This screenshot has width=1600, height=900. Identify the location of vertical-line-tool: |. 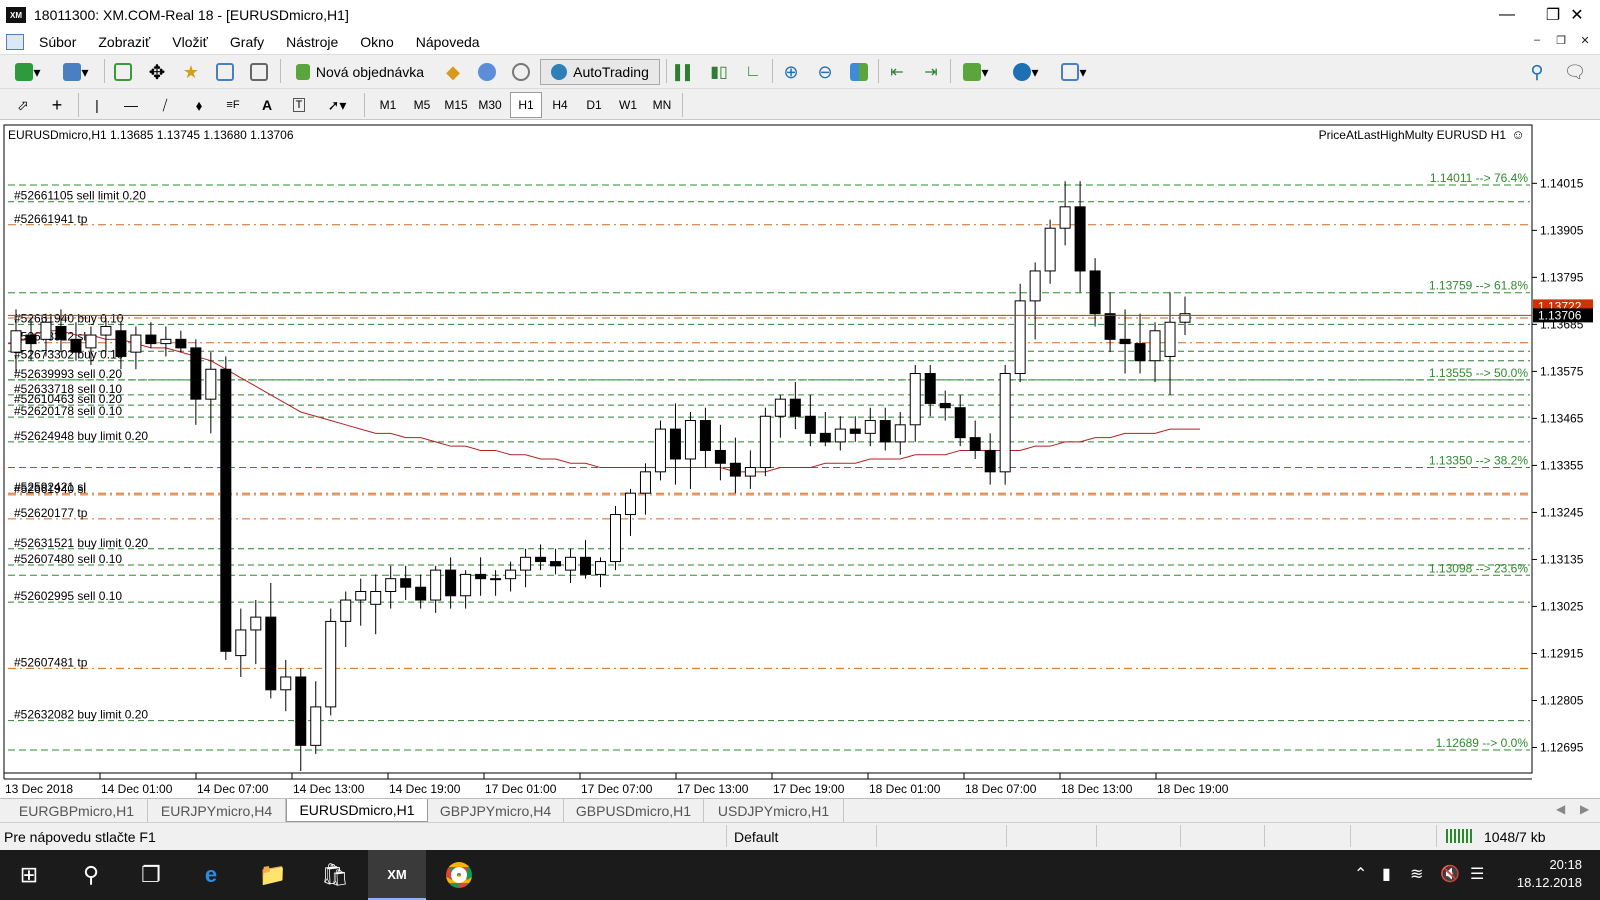
(97, 105).